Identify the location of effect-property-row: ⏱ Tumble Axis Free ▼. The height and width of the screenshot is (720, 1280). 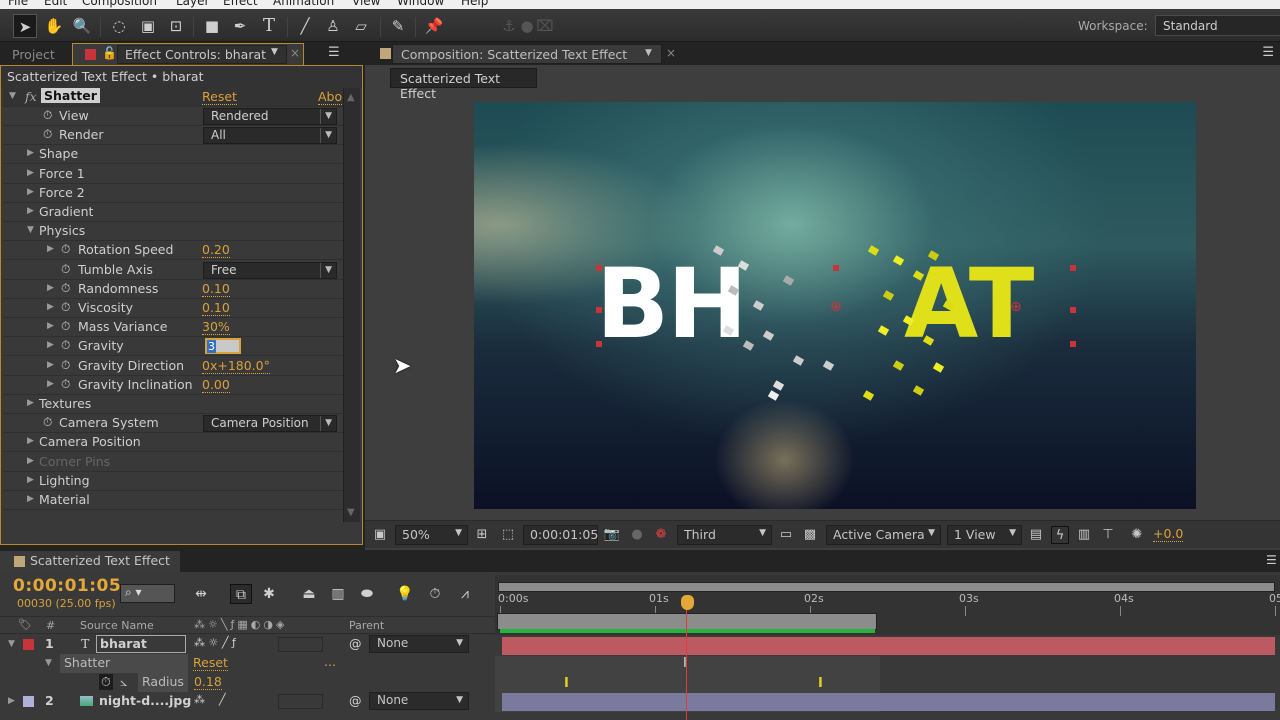
(173, 270).